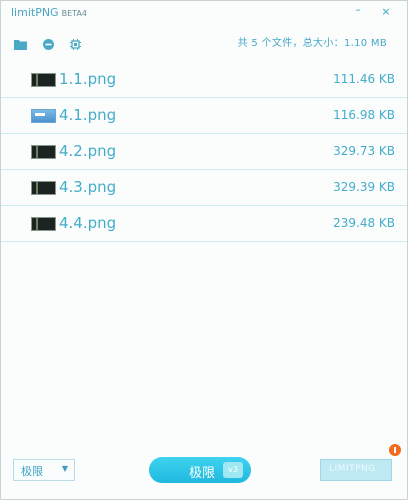 The height and width of the screenshot is (500, 408). I want to click on file-size: 239.48 KB, so click(364, 223).